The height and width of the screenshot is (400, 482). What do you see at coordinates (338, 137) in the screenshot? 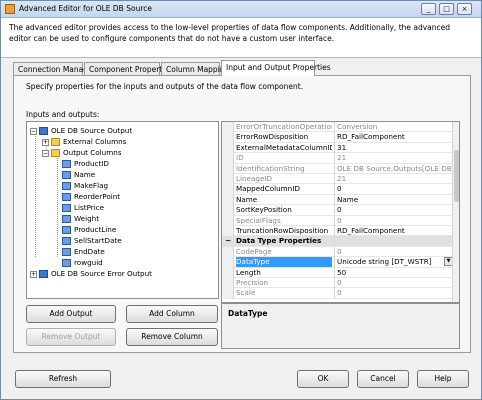
I see `property-row: ErrorRowDisposition RD_FailComponent` at bounding box center [338, 137].